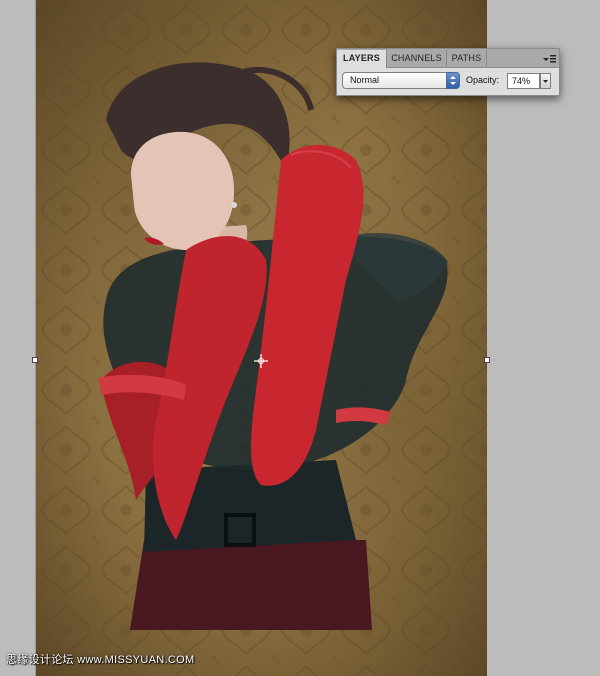  I want to click on opacity-label: Opacity:, so click(483, 80).